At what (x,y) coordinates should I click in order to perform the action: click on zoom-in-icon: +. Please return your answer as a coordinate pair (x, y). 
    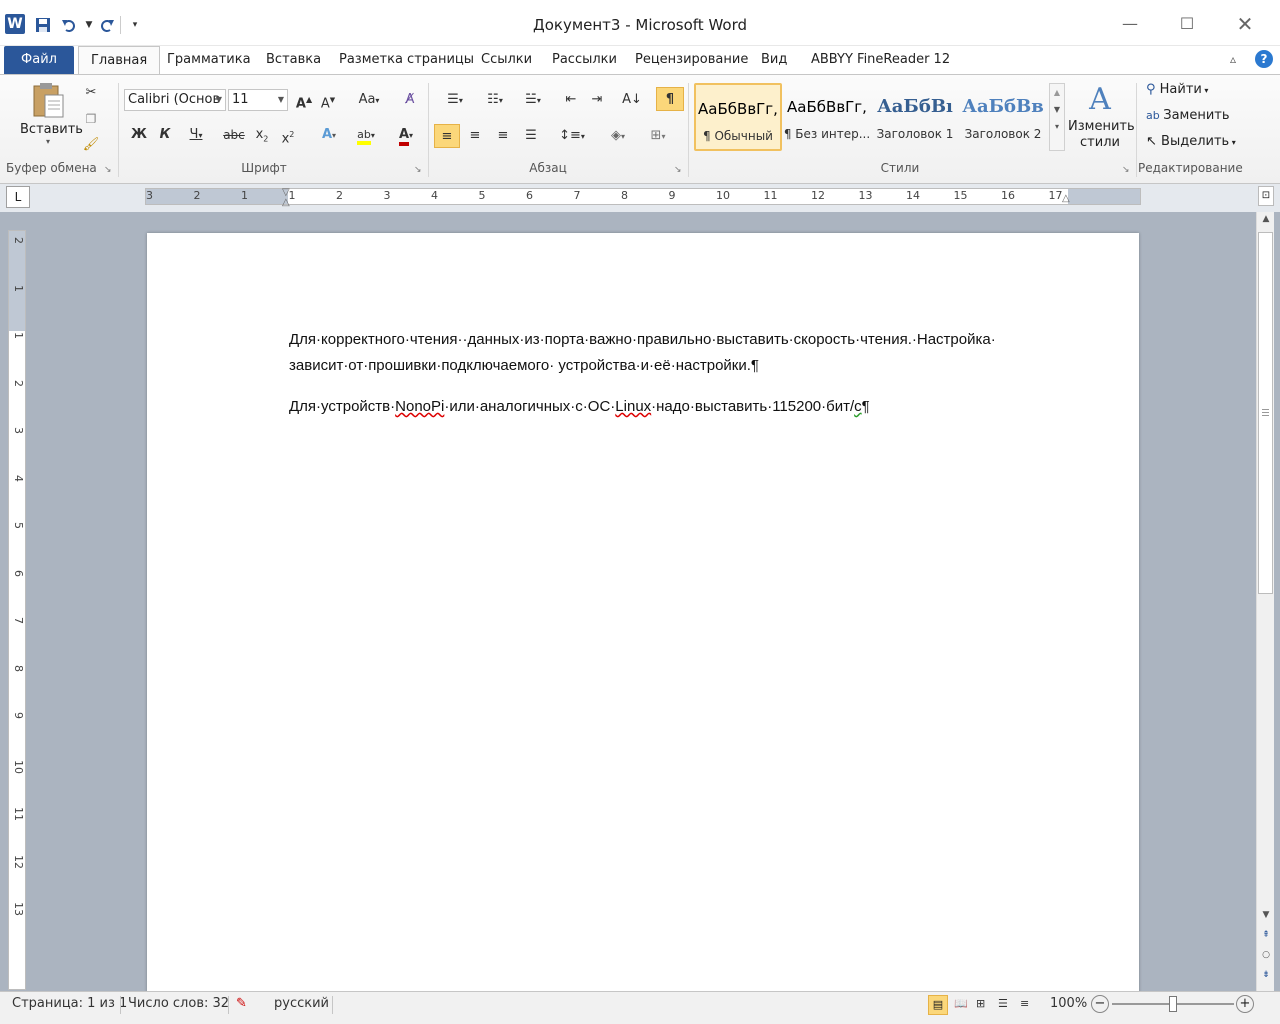
    Looking at the image, I should click on (1245, 1004).